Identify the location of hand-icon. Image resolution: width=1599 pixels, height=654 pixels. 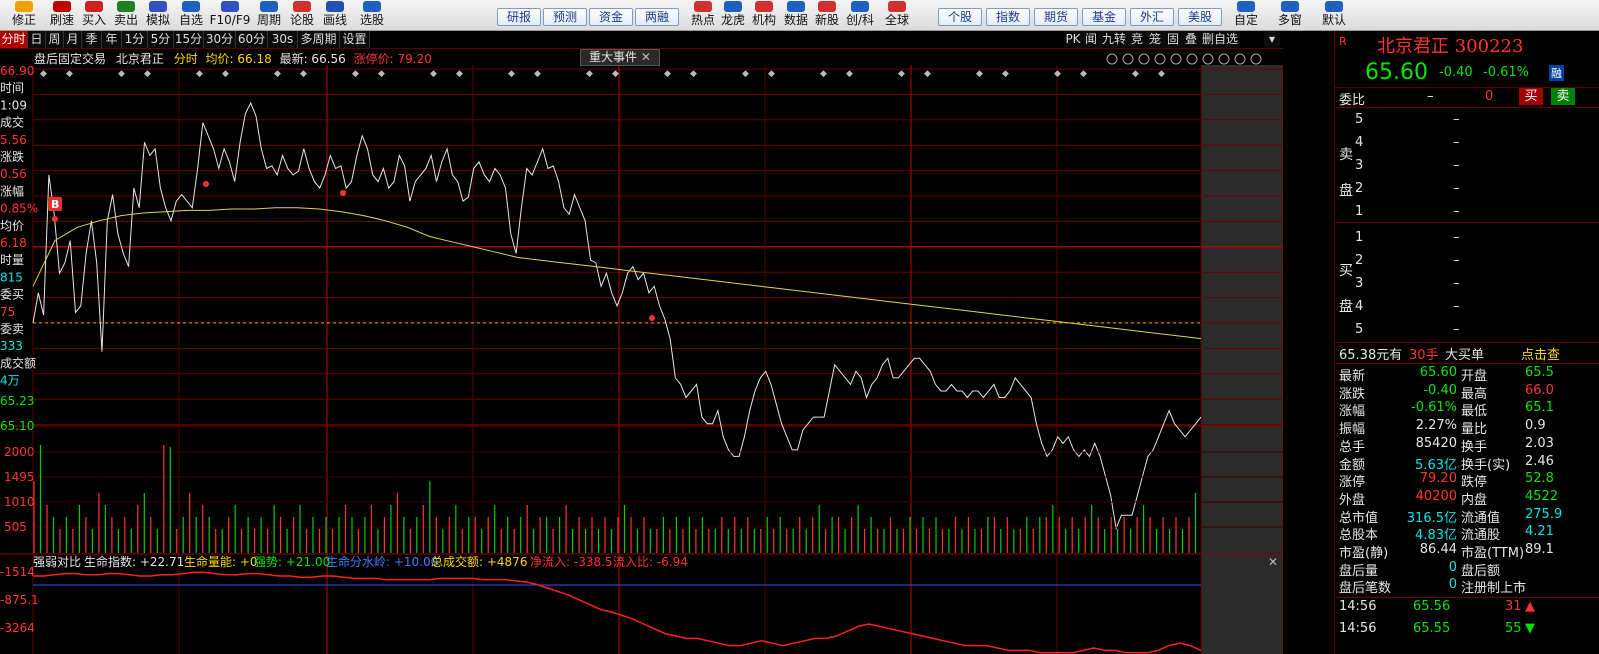
(1144, 59).